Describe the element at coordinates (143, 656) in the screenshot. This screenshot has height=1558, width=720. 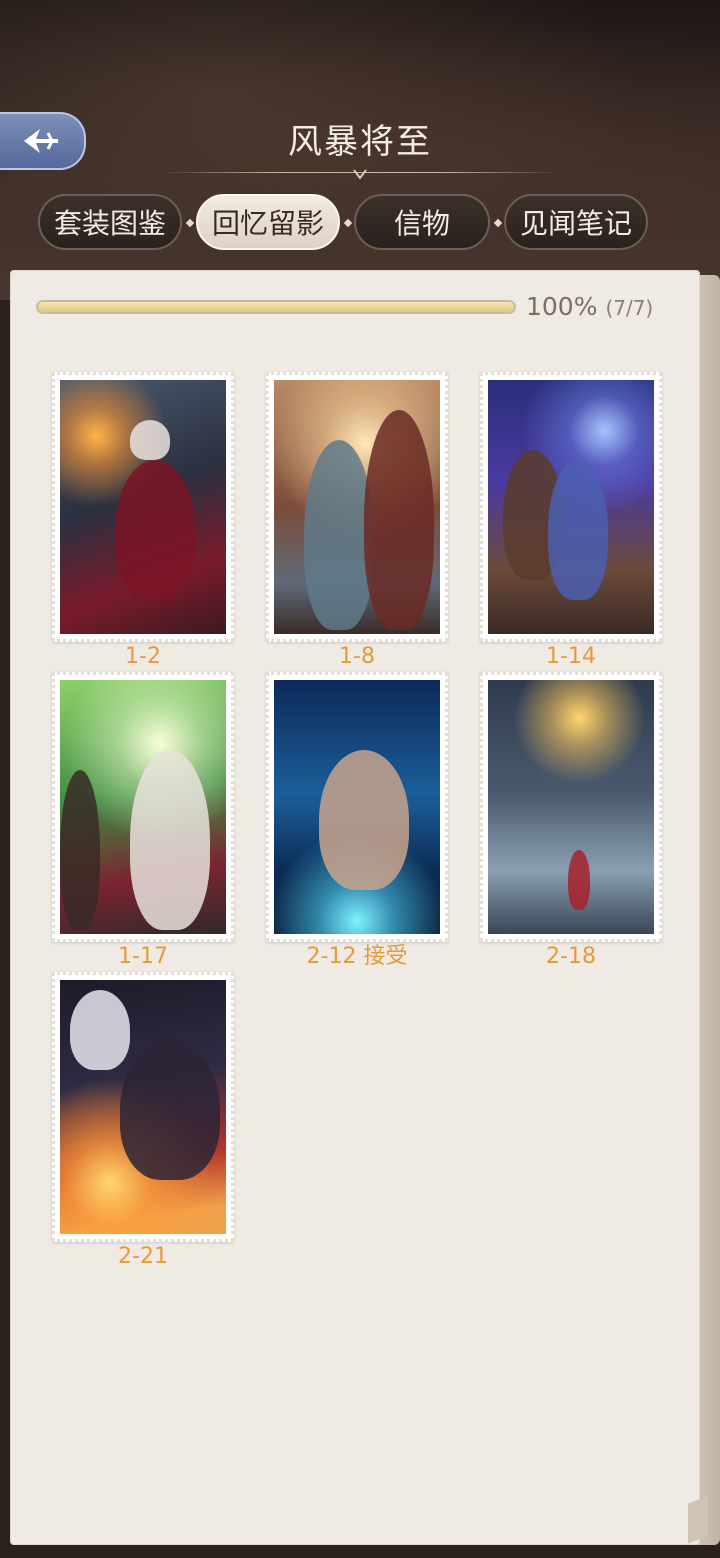
I see `card-label: 1-2` at that location.